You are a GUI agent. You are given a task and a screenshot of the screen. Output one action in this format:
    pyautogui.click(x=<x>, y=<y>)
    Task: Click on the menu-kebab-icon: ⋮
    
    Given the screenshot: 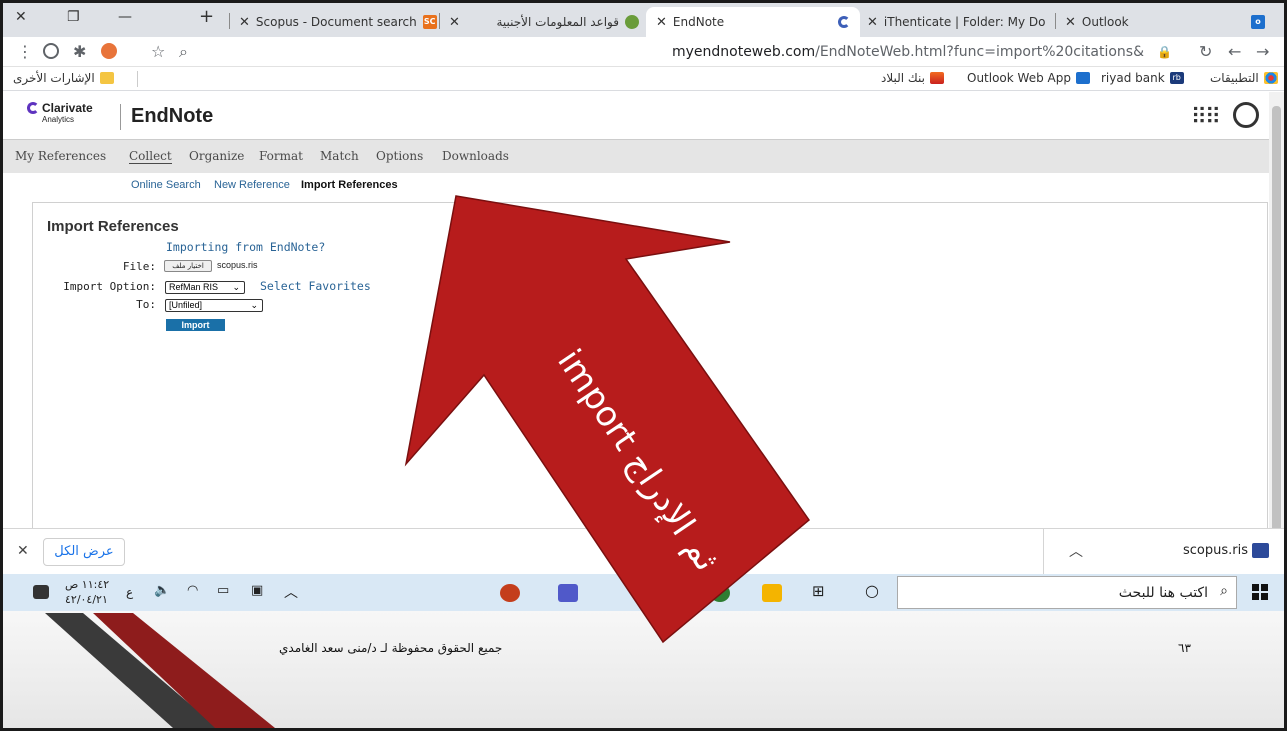 What is the action you would take?
    pyautogui.click(x=25, y=51)
    